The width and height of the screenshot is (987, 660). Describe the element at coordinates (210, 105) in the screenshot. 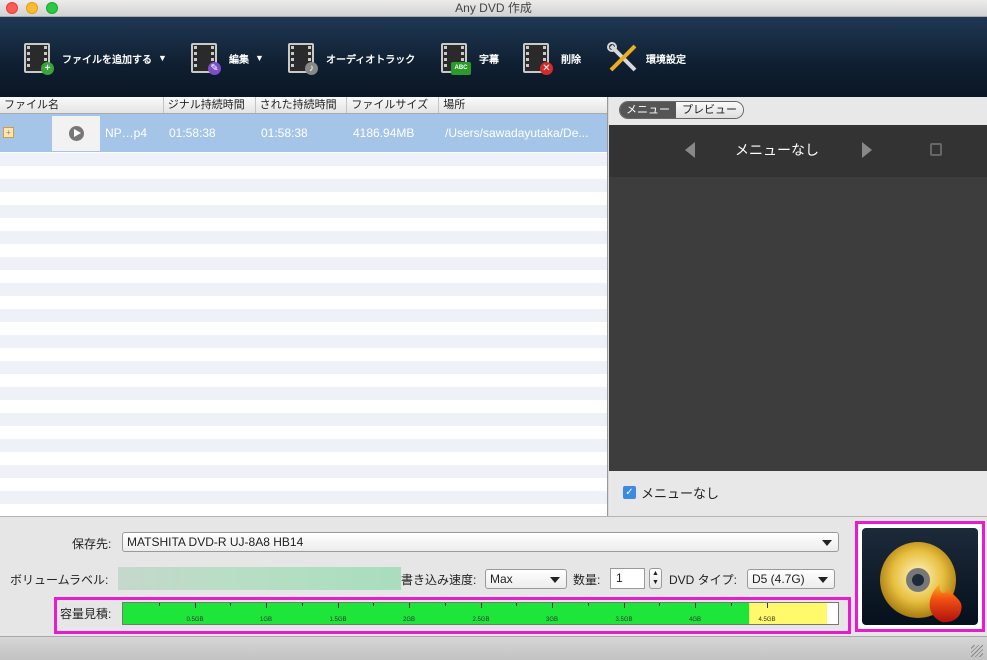

I see `column-header-original-duration: ジナル持続時間` at that location.